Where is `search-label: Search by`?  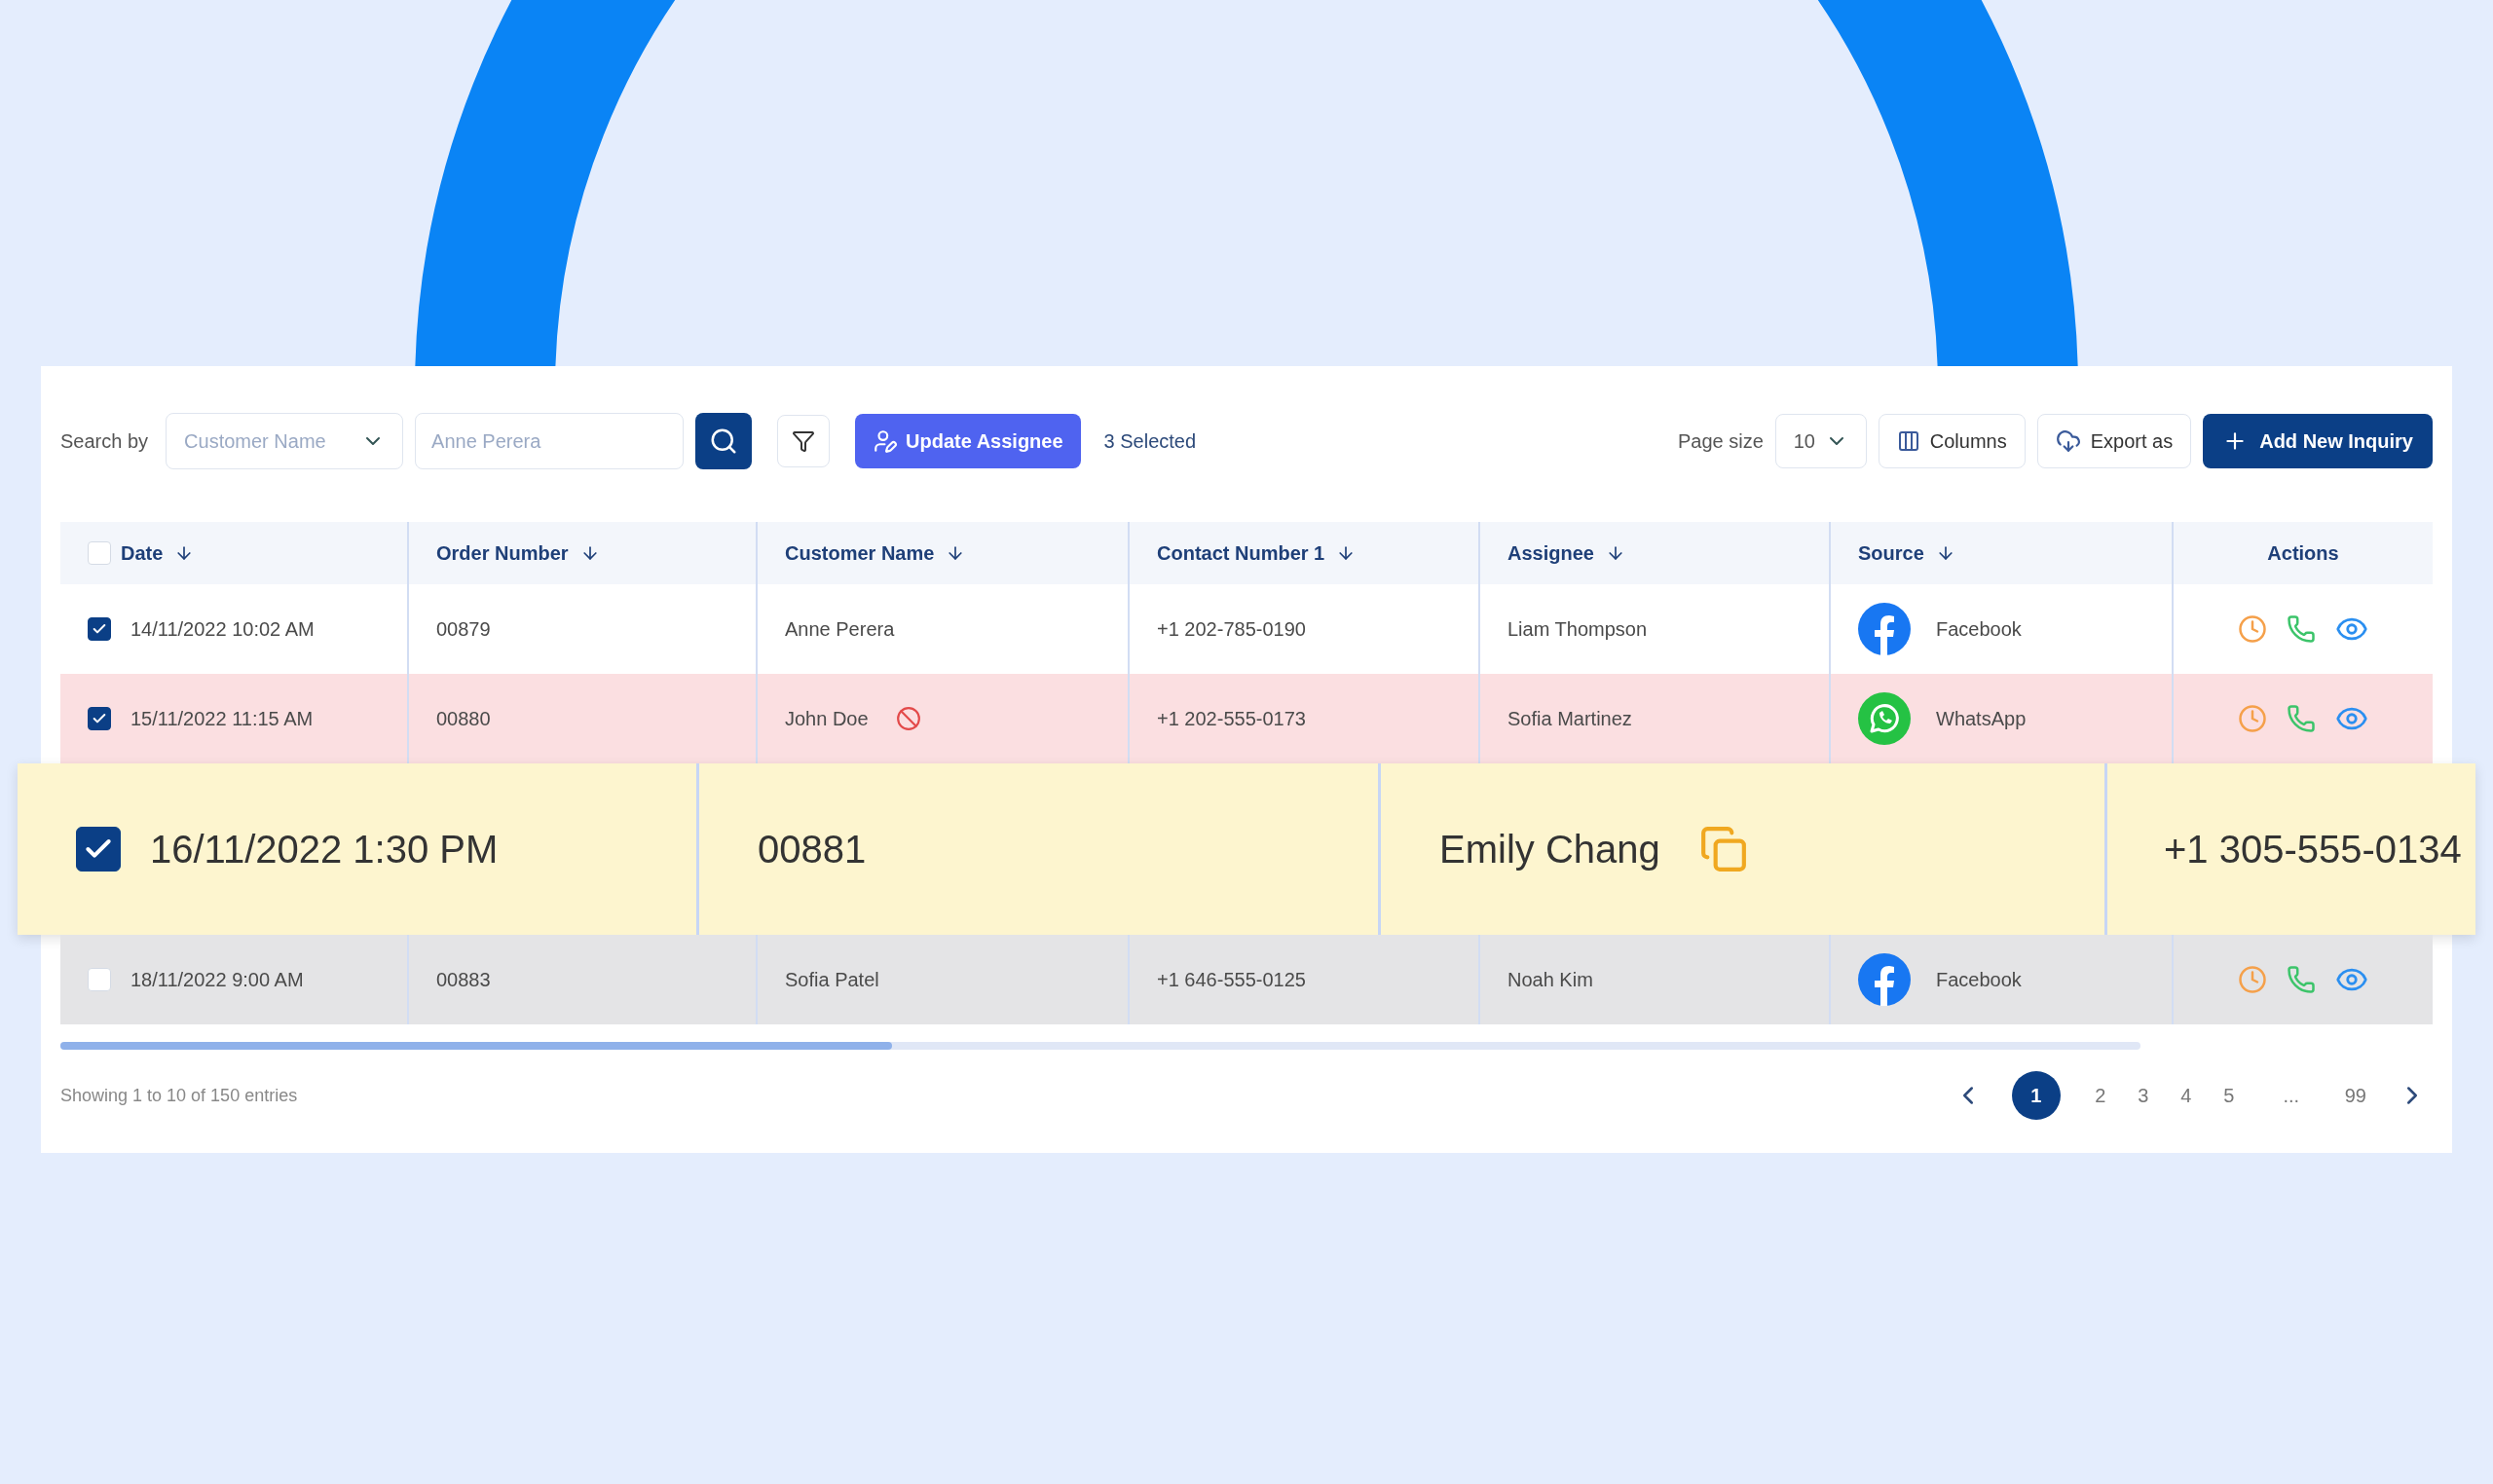
search-label: Search by is located at coordinates (105, 441).